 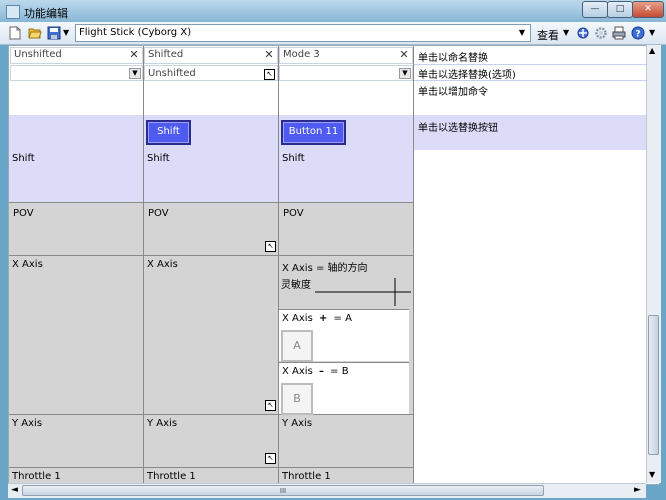 I want to click on xaxis-minus-label: X Axis, so click(x=297, y=371).